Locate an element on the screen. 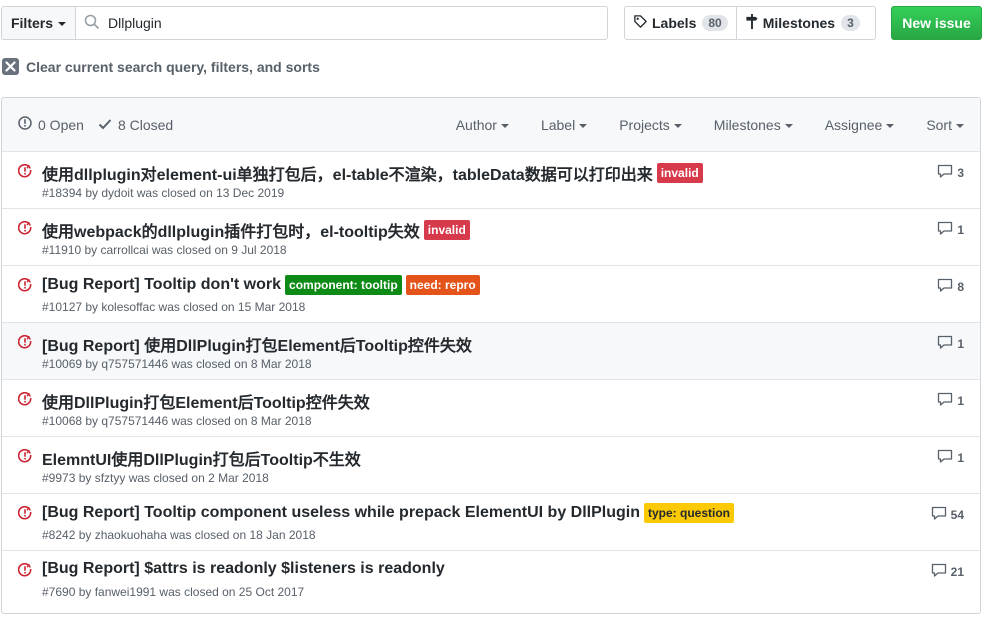  sort-menu-label: Milestones is located at coordinates (747, 125).